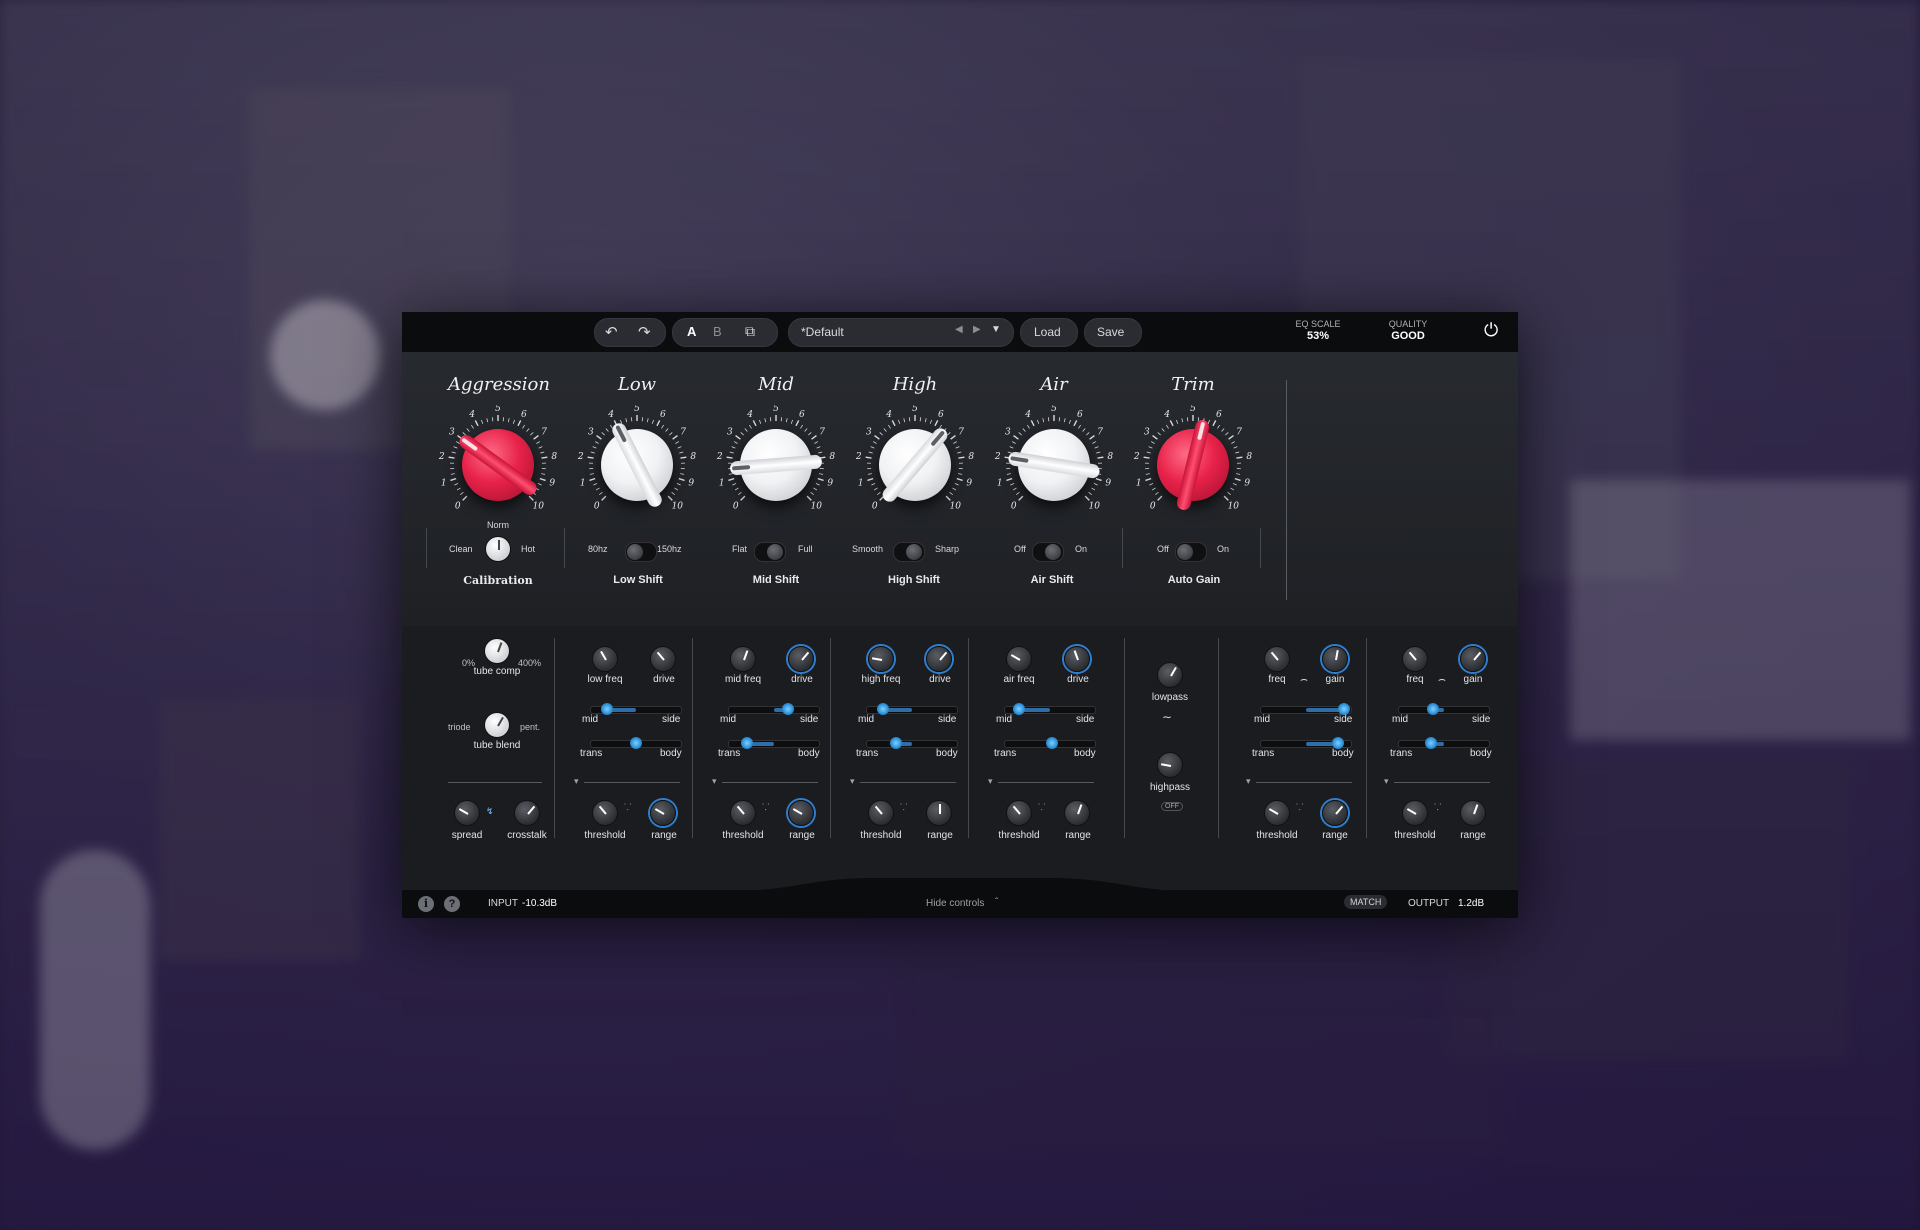  Describe the element at coordinates (1318, 336) in the screenshot. I see `eq-scale-value: 53%` at that location.